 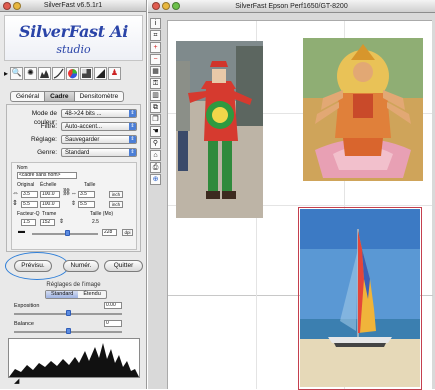 I want to click on exposition-slider-knob, so click(x=68, y=313).